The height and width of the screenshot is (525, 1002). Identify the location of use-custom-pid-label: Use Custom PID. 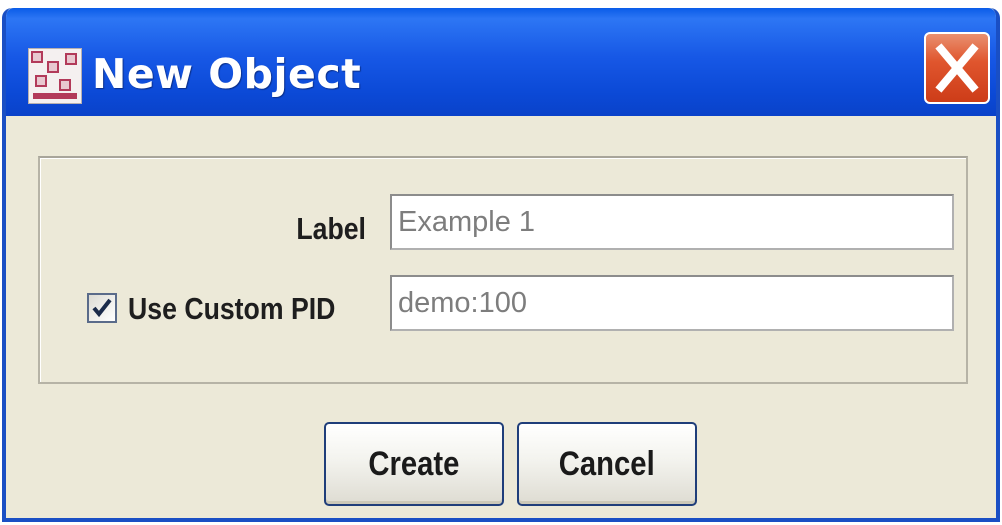
(231, 309).